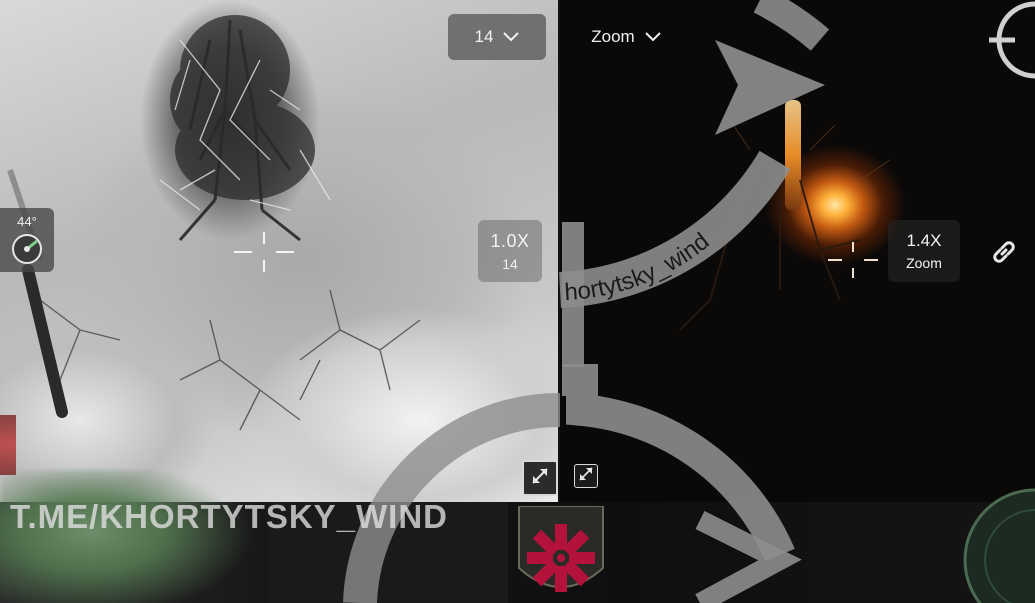 This screenshot has width=1035, height=603. Describe the element at coordinates (561, 549) in the screenshot. I see `unit-emblem-star-icon` at that location.